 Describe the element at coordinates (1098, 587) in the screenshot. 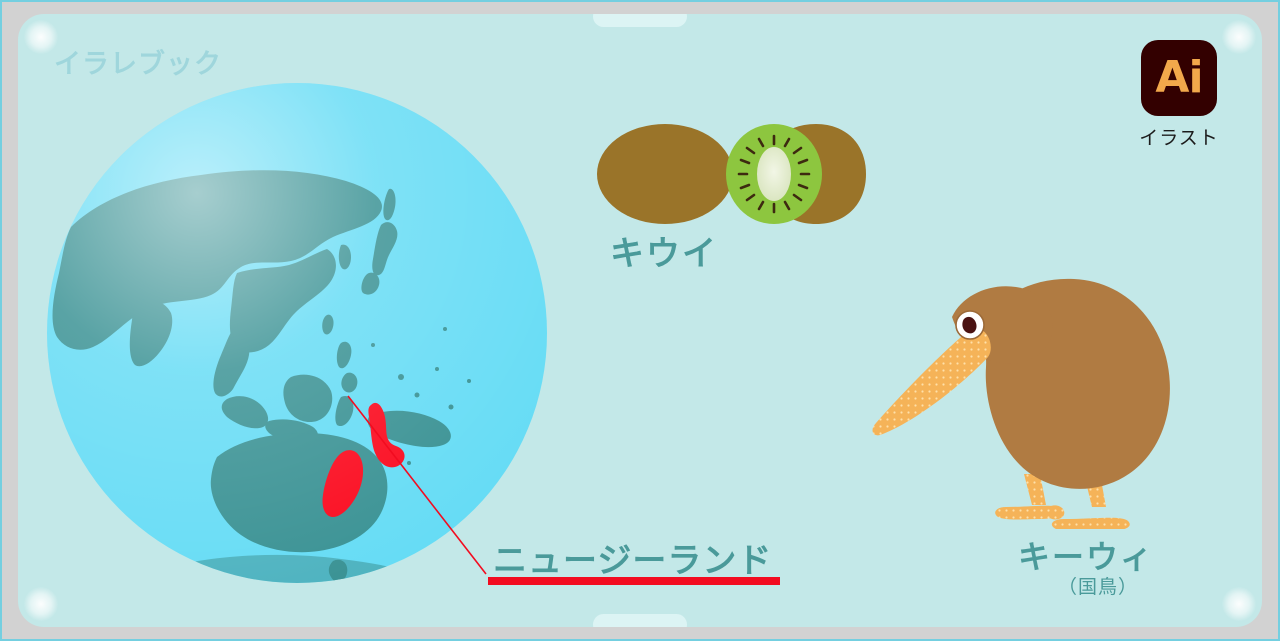

I see `kiwi-bird-sublabel: （国鳥）` at that location.